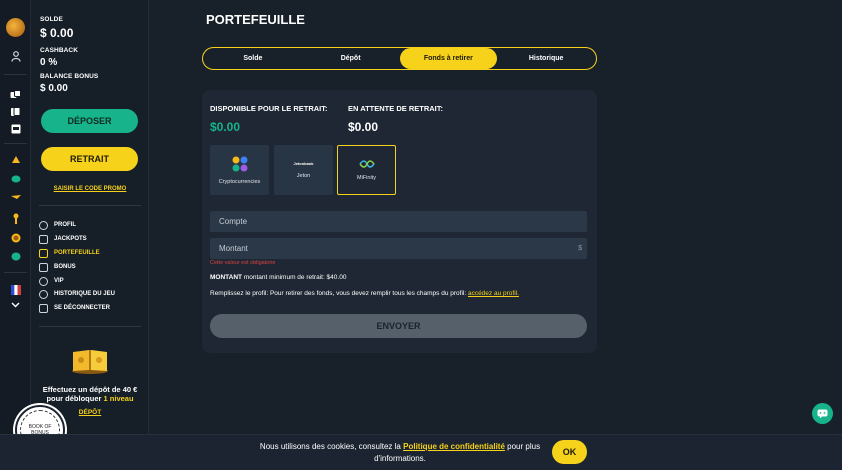 The image size is (842, 470). Describe the element at coordinates (303, 163) in the screenshot. I see `jeton-logo-icon: Jetonbank` at that location.